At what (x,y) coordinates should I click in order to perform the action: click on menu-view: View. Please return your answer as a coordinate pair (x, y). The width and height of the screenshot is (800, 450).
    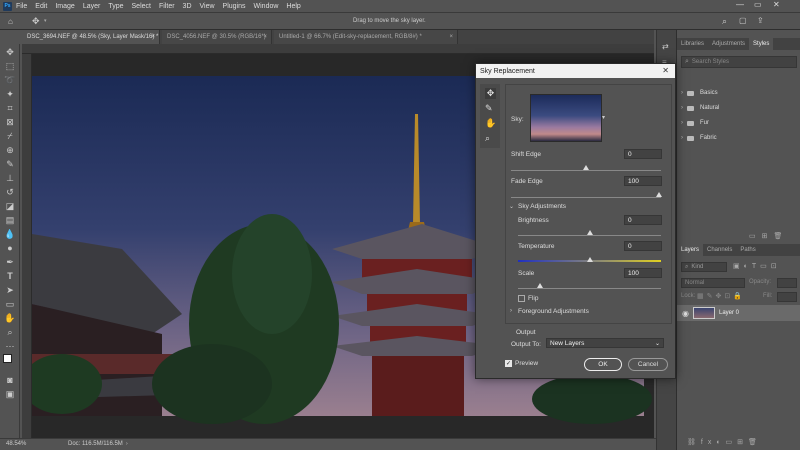
    Looking at the image, I should click on (207, 6).